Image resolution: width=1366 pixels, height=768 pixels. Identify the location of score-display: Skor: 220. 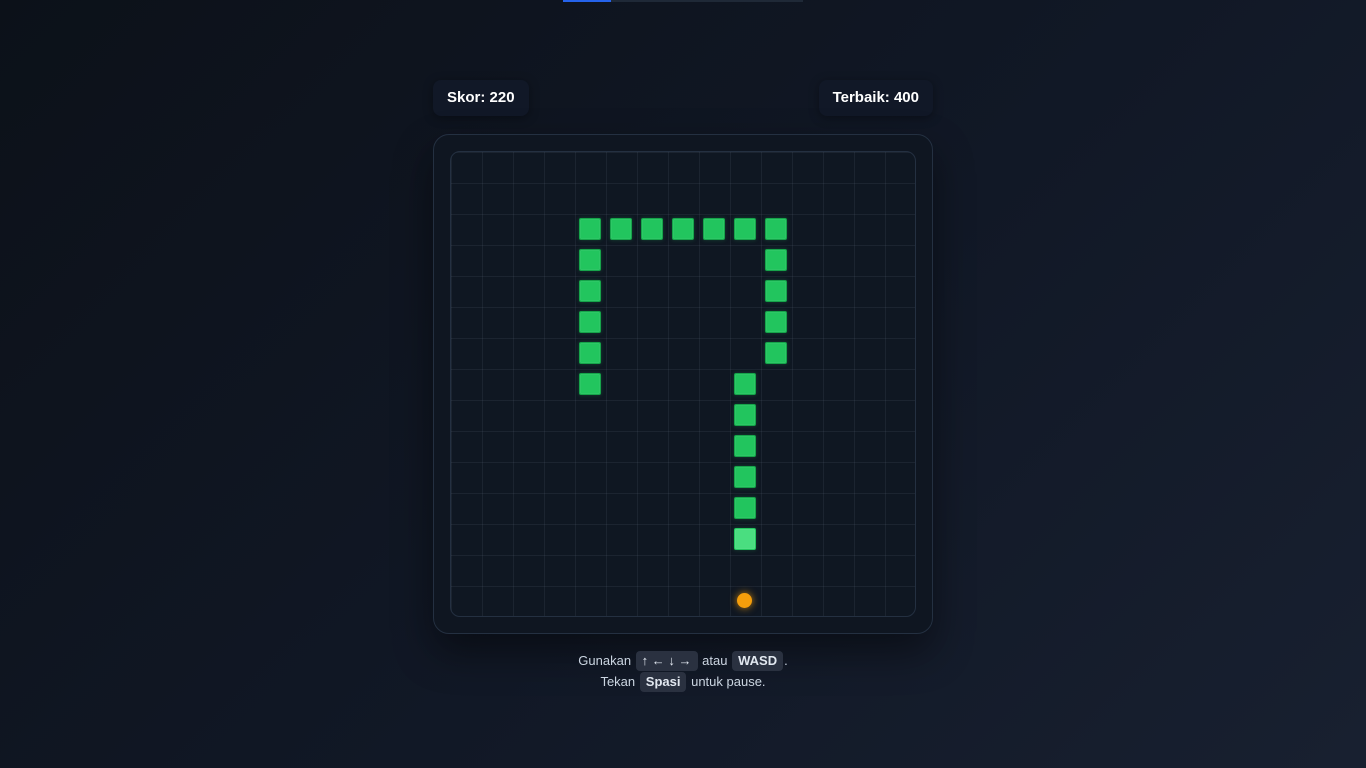
(481, 98).